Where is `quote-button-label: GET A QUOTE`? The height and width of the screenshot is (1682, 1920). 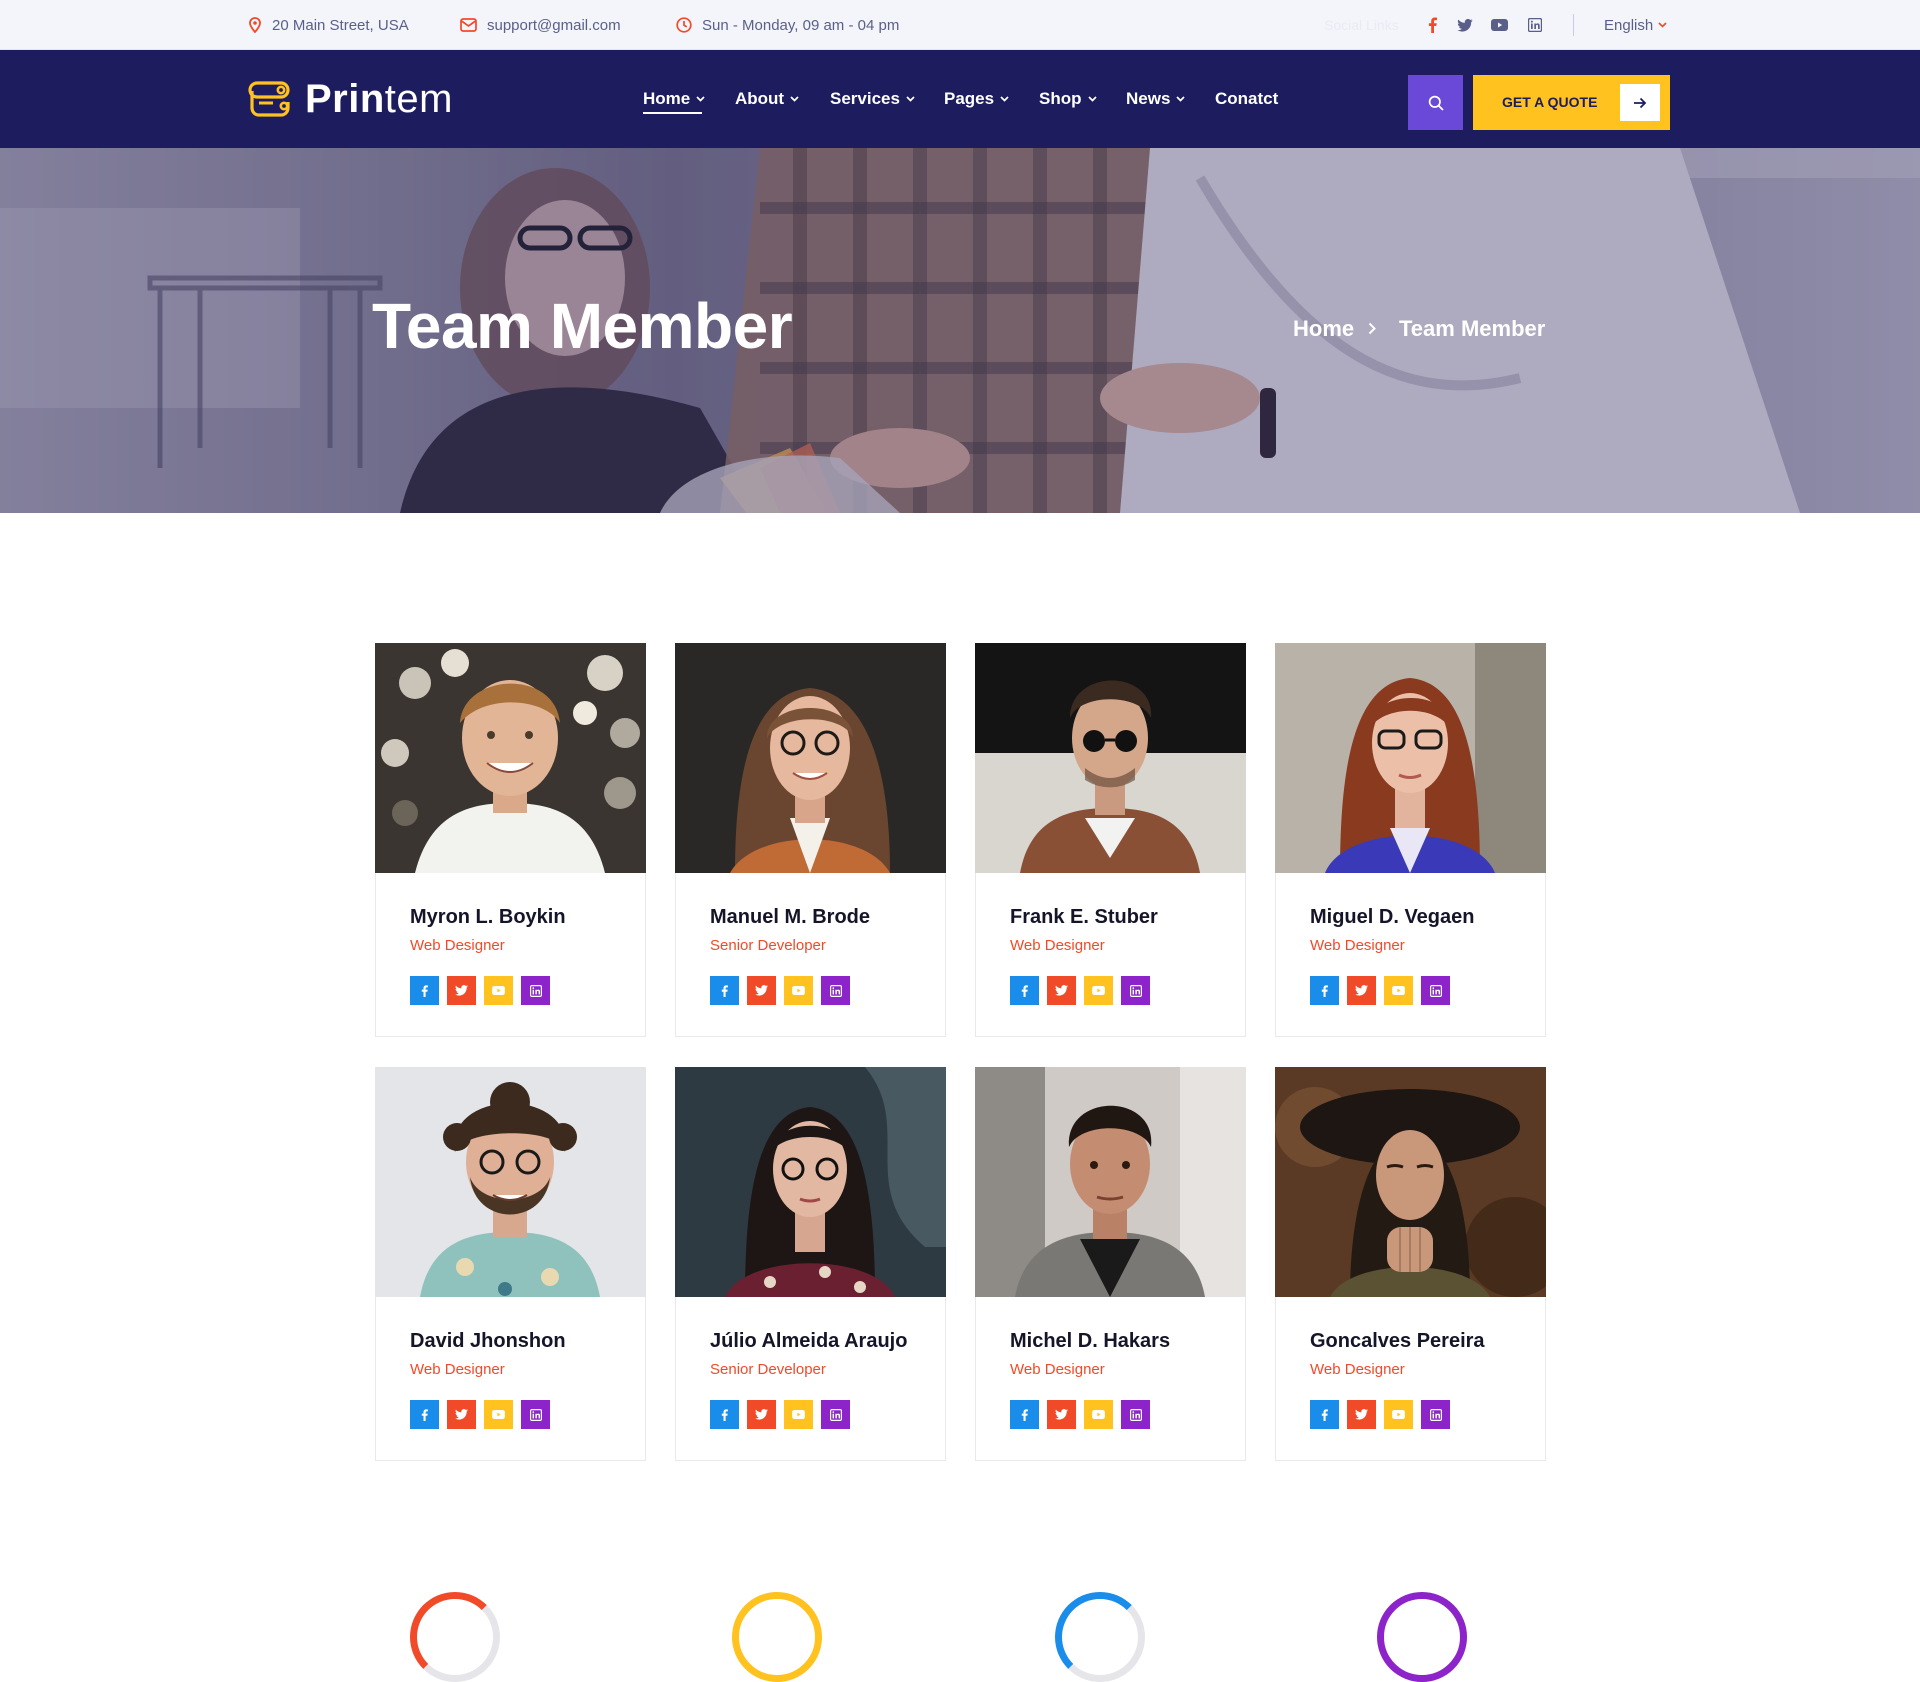
quote-button-label: GET A QUOTE is located at coordinates (1549, 102).